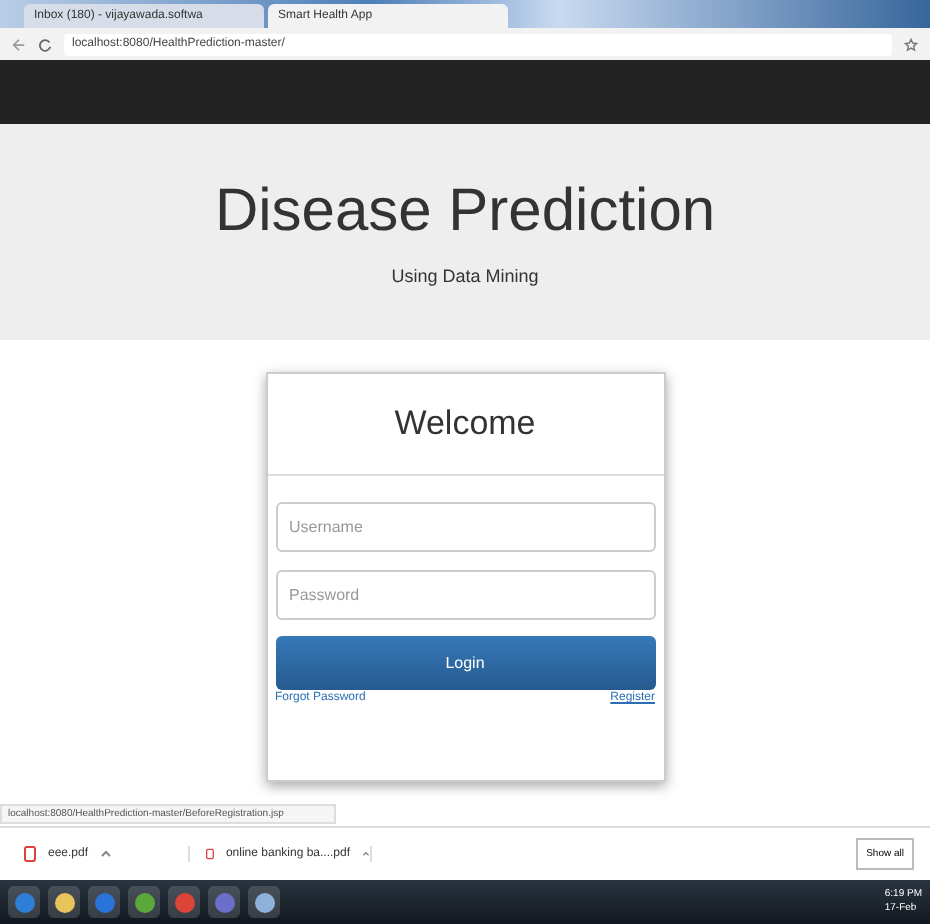 This screenshot has width=930, height=924. Describe the element at coordinates (45, 44) in the screenshot. I see `reload-icon` at that location.